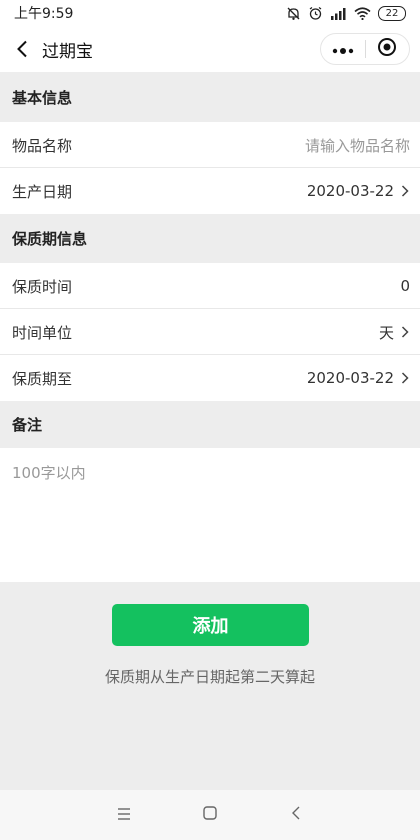  Describe the element at coordinates (42, 191) in the screenshot. I see `production-date-label: 生产日期` at that location.